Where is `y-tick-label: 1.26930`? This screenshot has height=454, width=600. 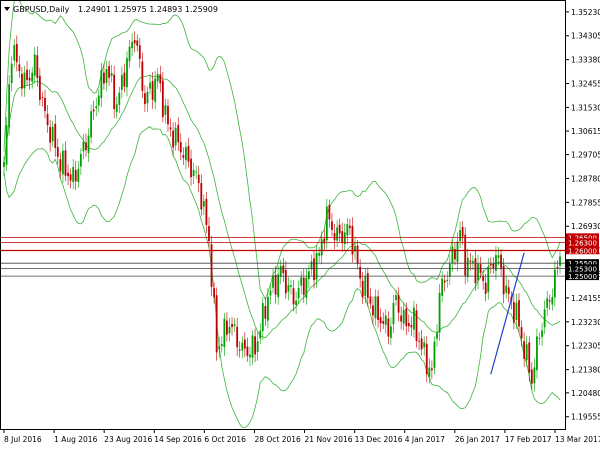
y-tick-label: 1.26930 is located at coordinates (585, 226).